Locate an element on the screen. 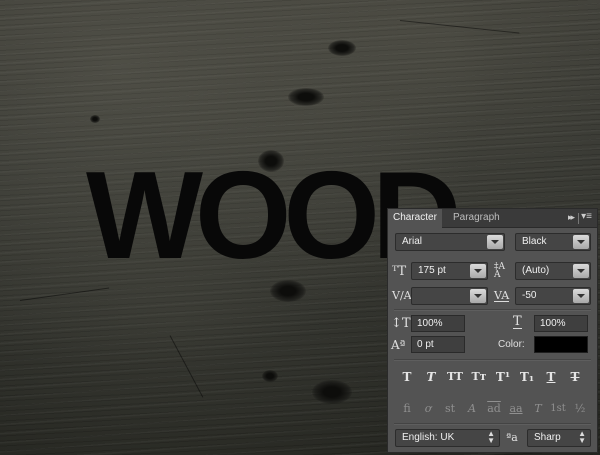  superscript-button: T¹ is located at coordinates (503, 377).